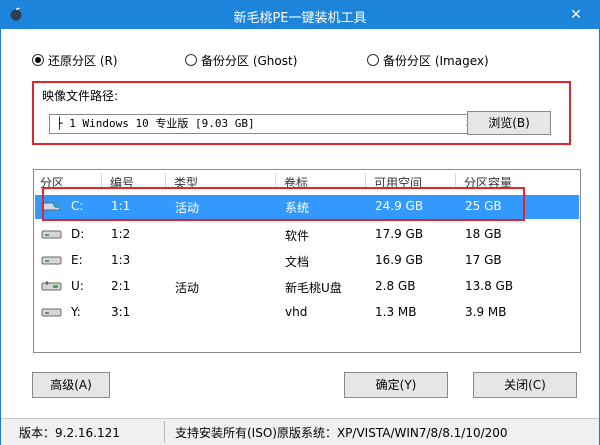  What do you see at coordinates (51, 205) in the screenshot?
I see `system-drive-icon` at bounding box center [51, 205].